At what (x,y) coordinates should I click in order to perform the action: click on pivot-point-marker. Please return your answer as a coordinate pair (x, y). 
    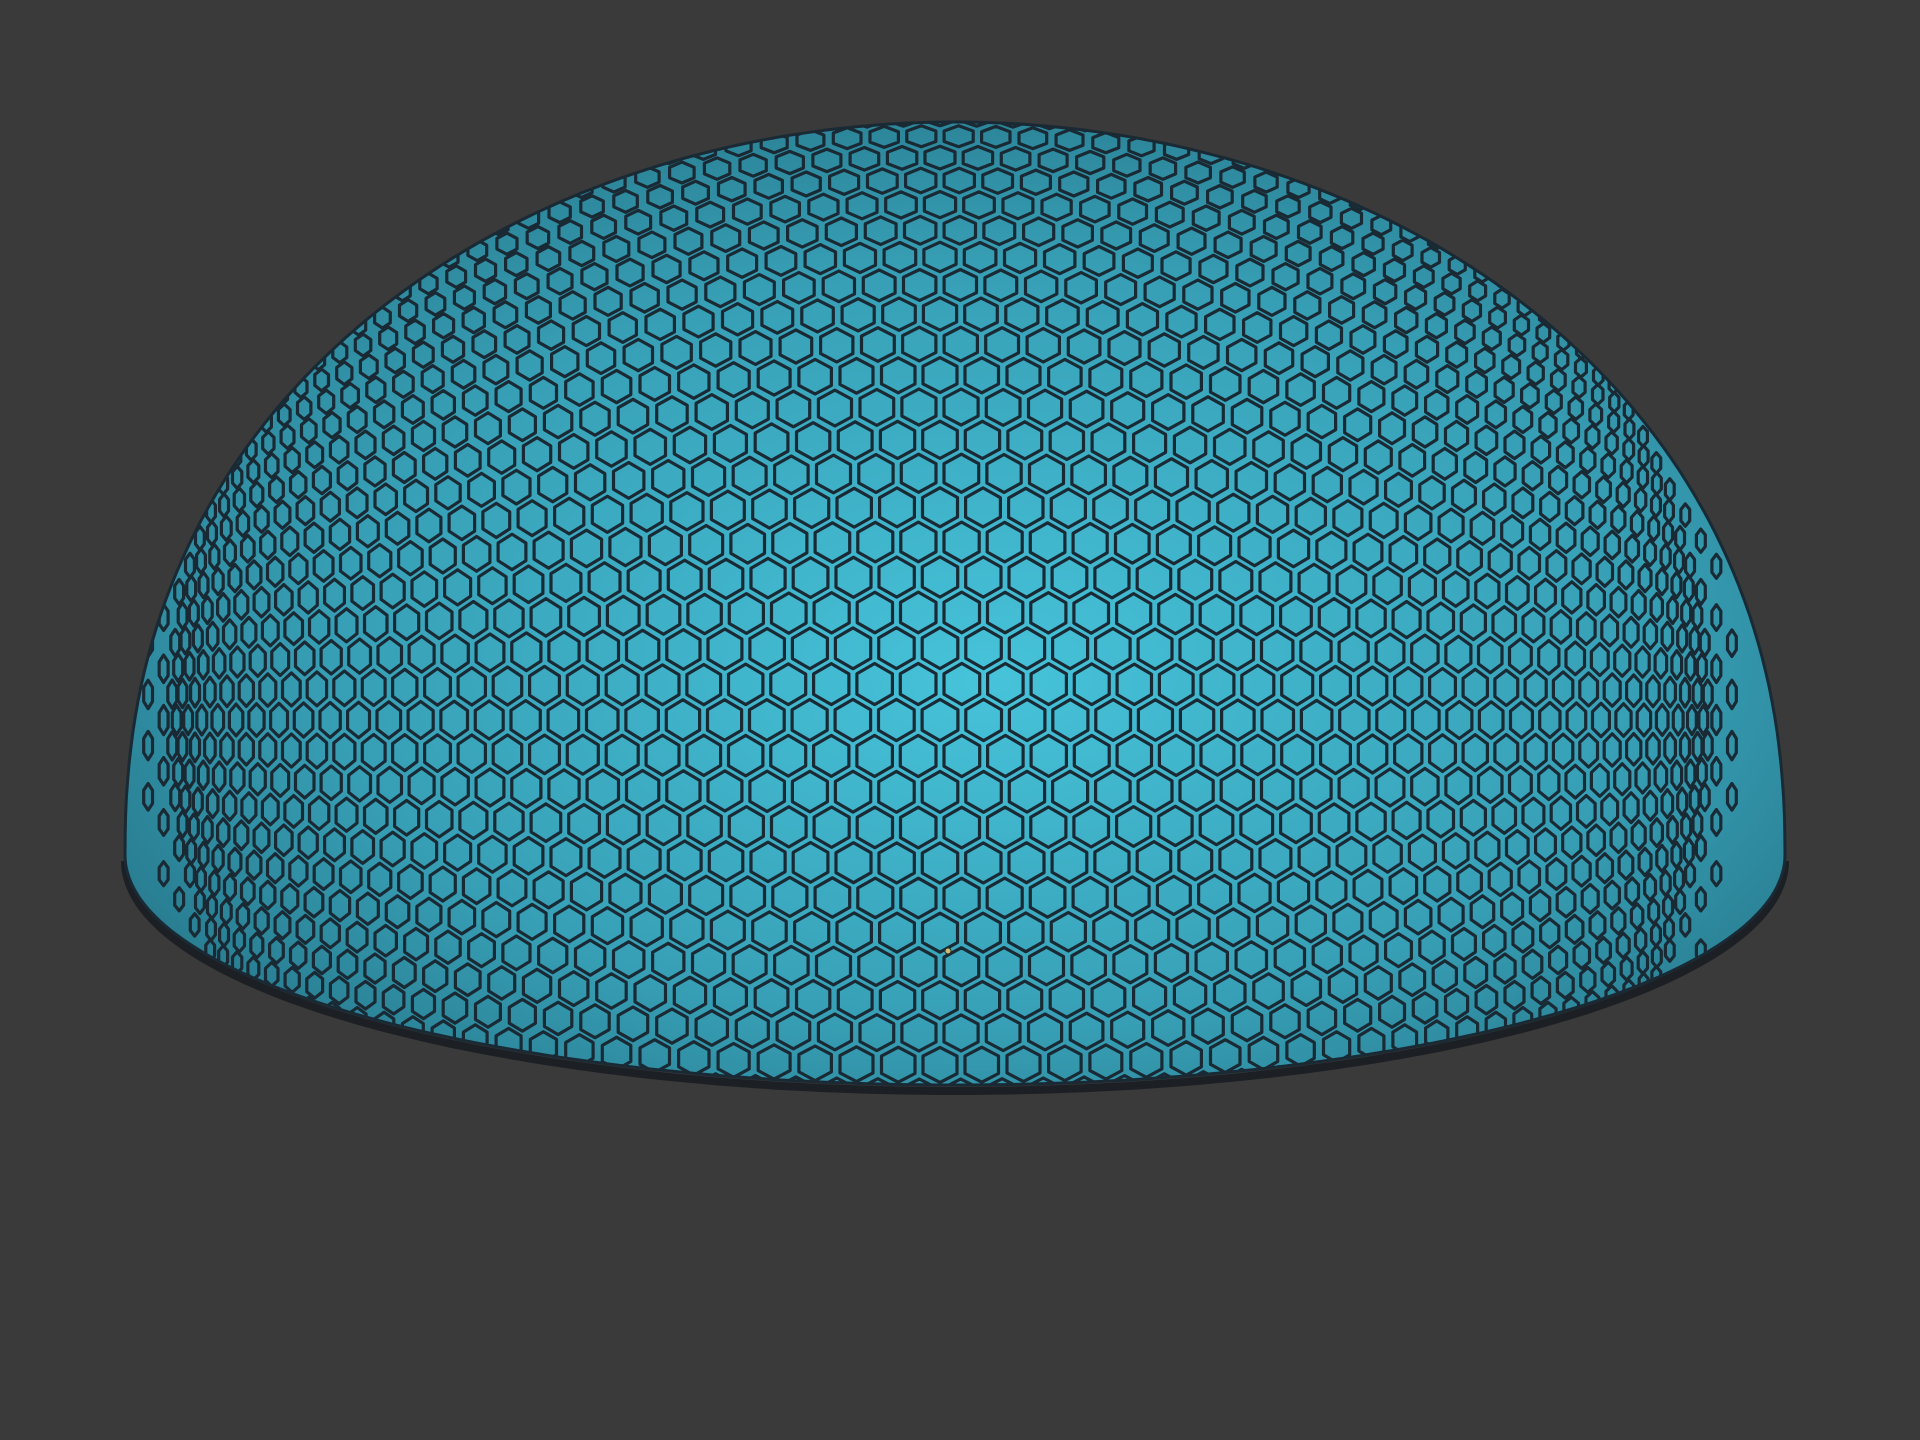
    Looking at the image, I should click on (948, 951).